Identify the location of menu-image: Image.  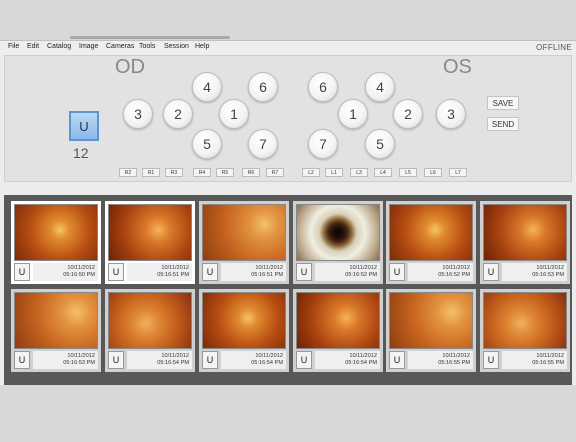
(88, 46).